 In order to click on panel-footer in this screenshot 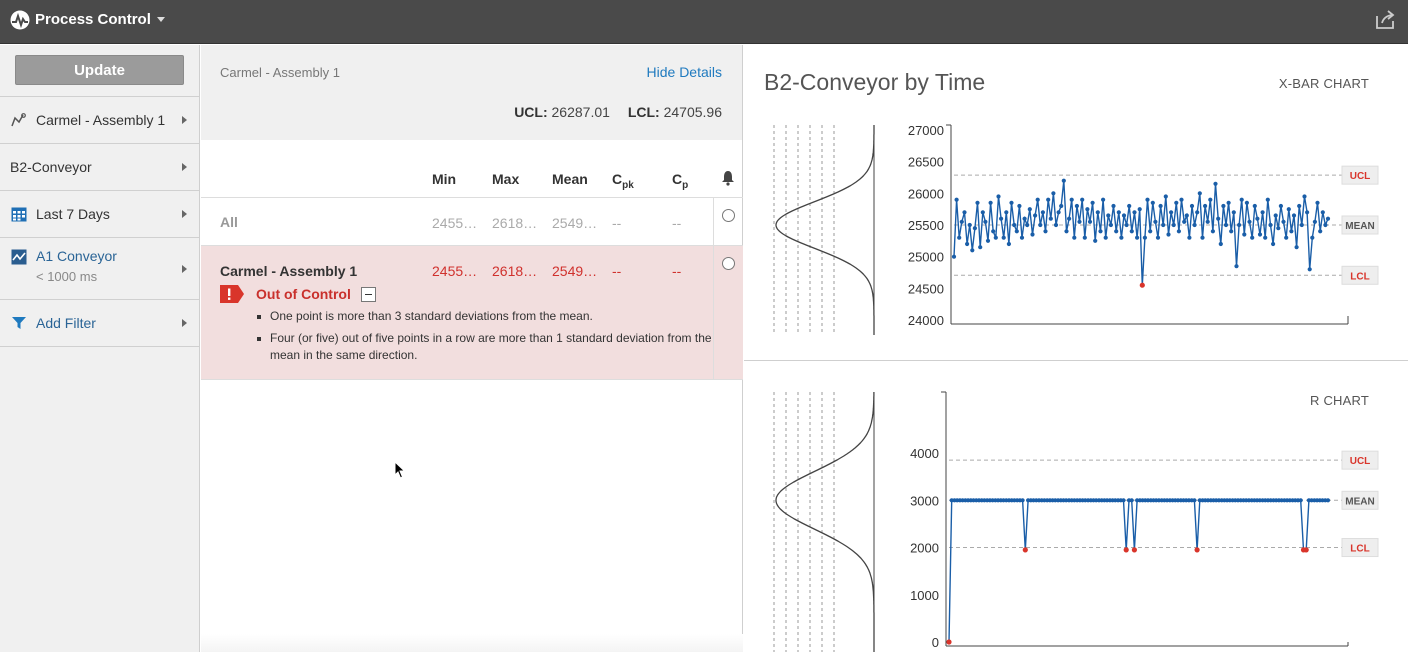, I will do `click(472, 643)`.